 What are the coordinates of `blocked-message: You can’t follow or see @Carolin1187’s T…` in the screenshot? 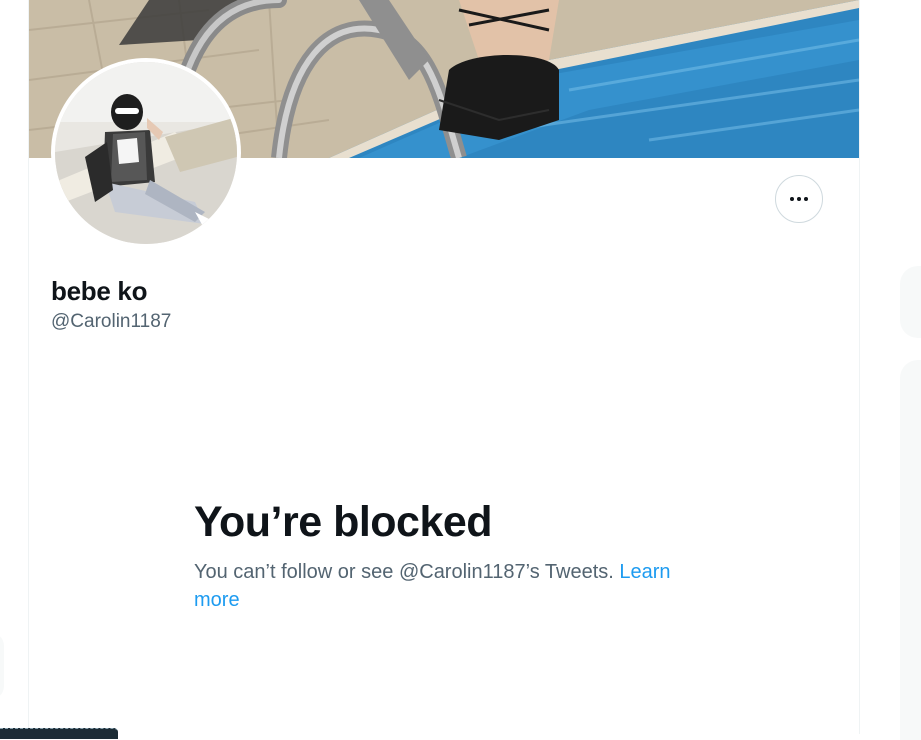 It's located at (407, 572).